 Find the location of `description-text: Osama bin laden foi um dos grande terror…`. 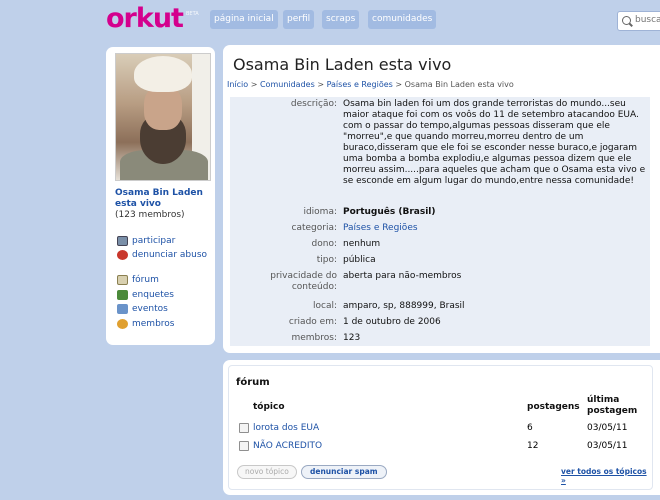

description-text: Osama bin laden foi um dos grande terror… is located at coordinates (494, 142).